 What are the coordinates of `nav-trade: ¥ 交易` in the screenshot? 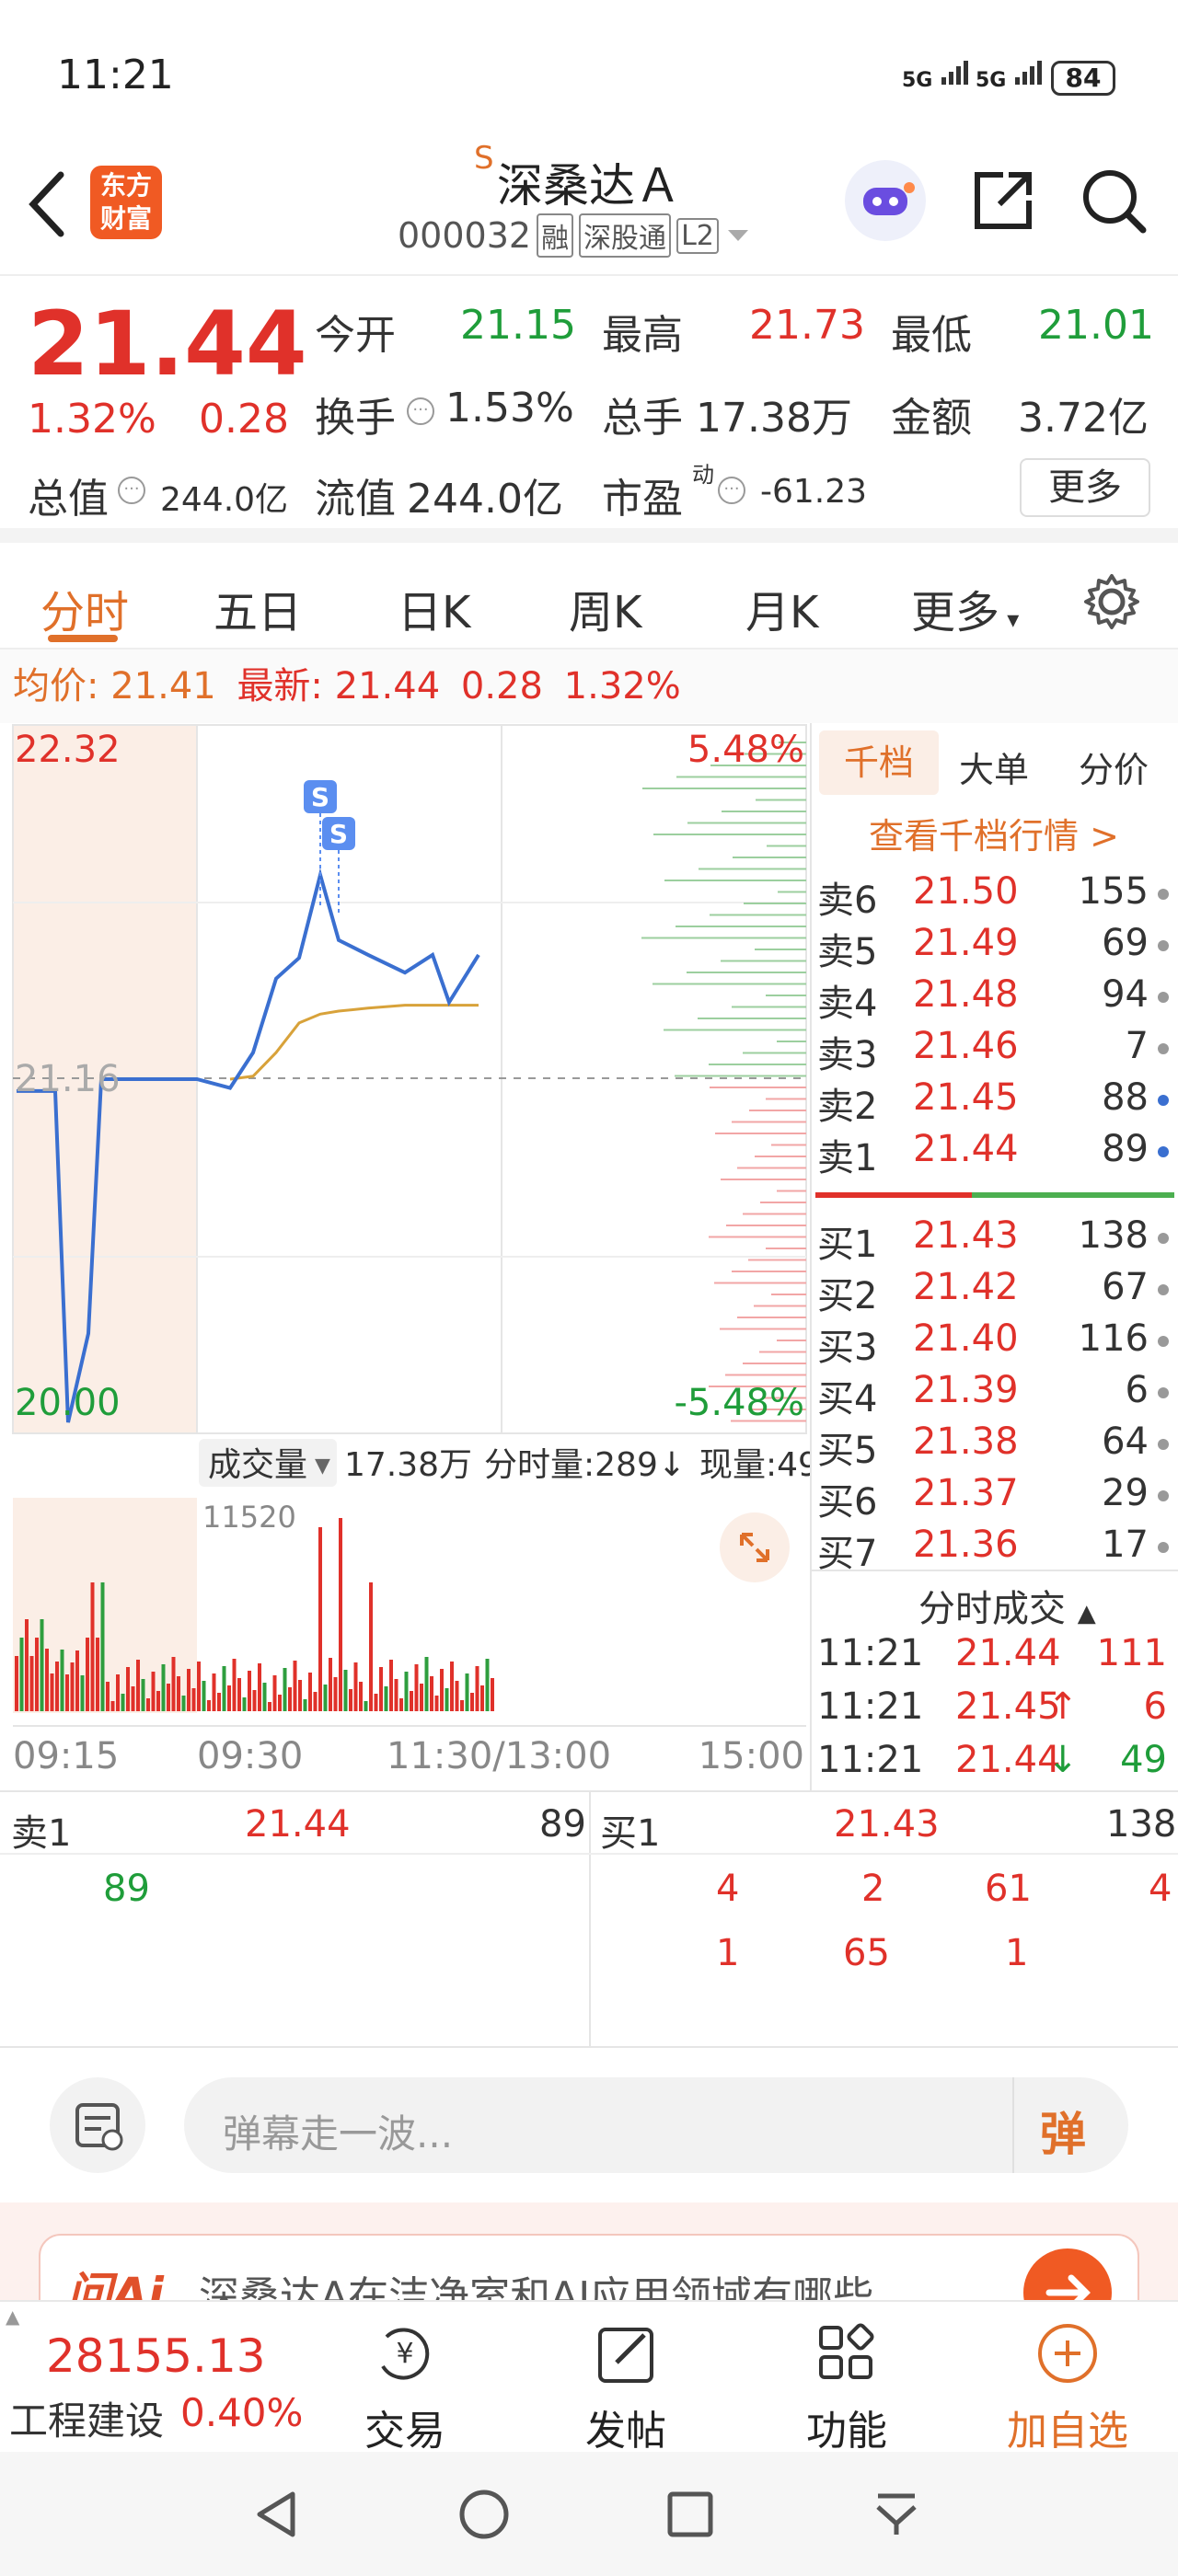 It's located at (405, 2388).